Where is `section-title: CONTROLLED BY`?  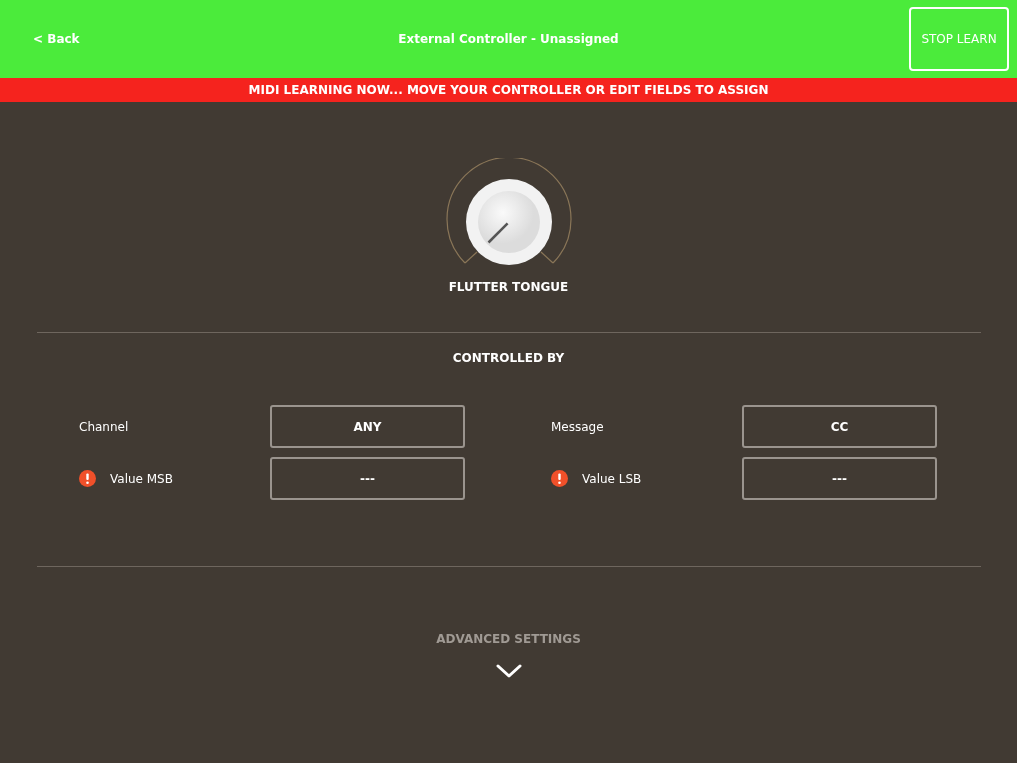 section-title: CONTROLLED BY is located at coordinates (508, 358).